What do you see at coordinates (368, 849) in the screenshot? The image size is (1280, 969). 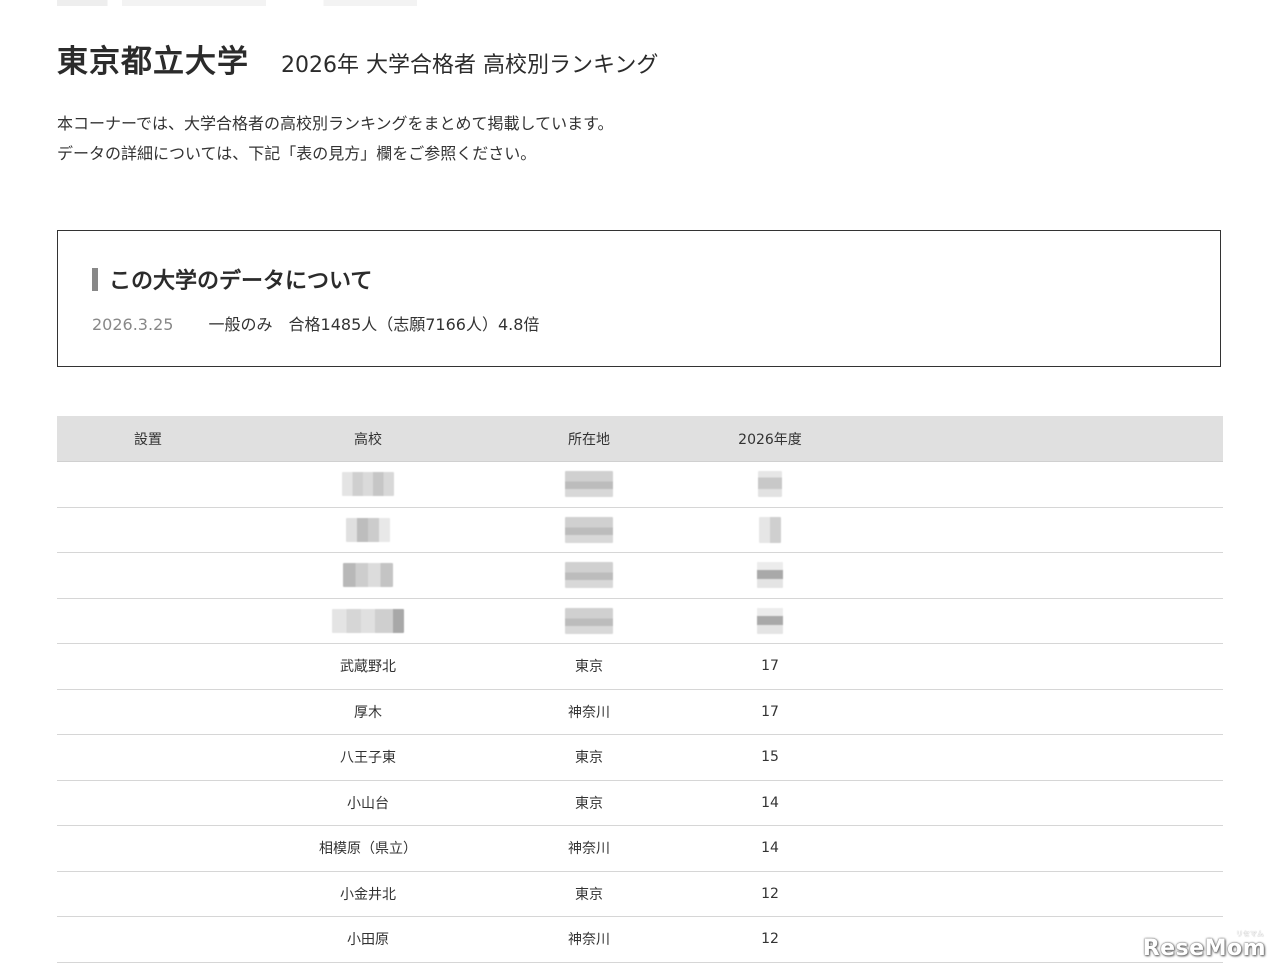 I see `cell-school: 相模原（県立）` at bounding box center [368, 849].